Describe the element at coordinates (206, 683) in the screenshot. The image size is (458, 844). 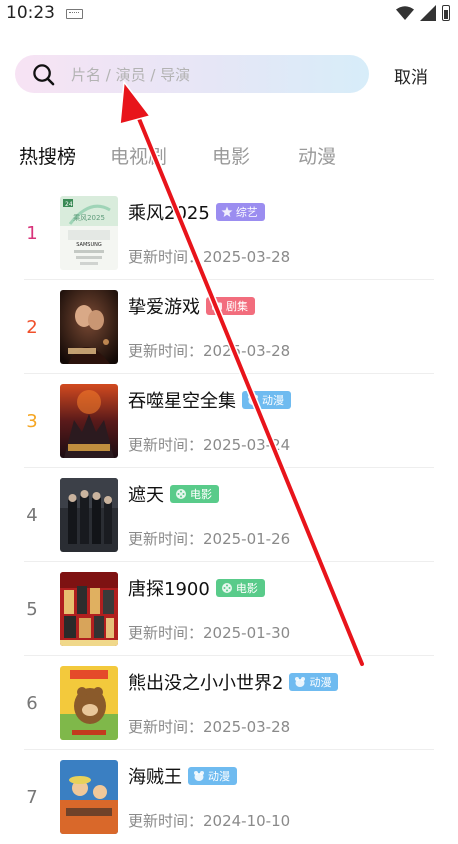
I see `item-title: 熊出没之小小世界2` at that location.